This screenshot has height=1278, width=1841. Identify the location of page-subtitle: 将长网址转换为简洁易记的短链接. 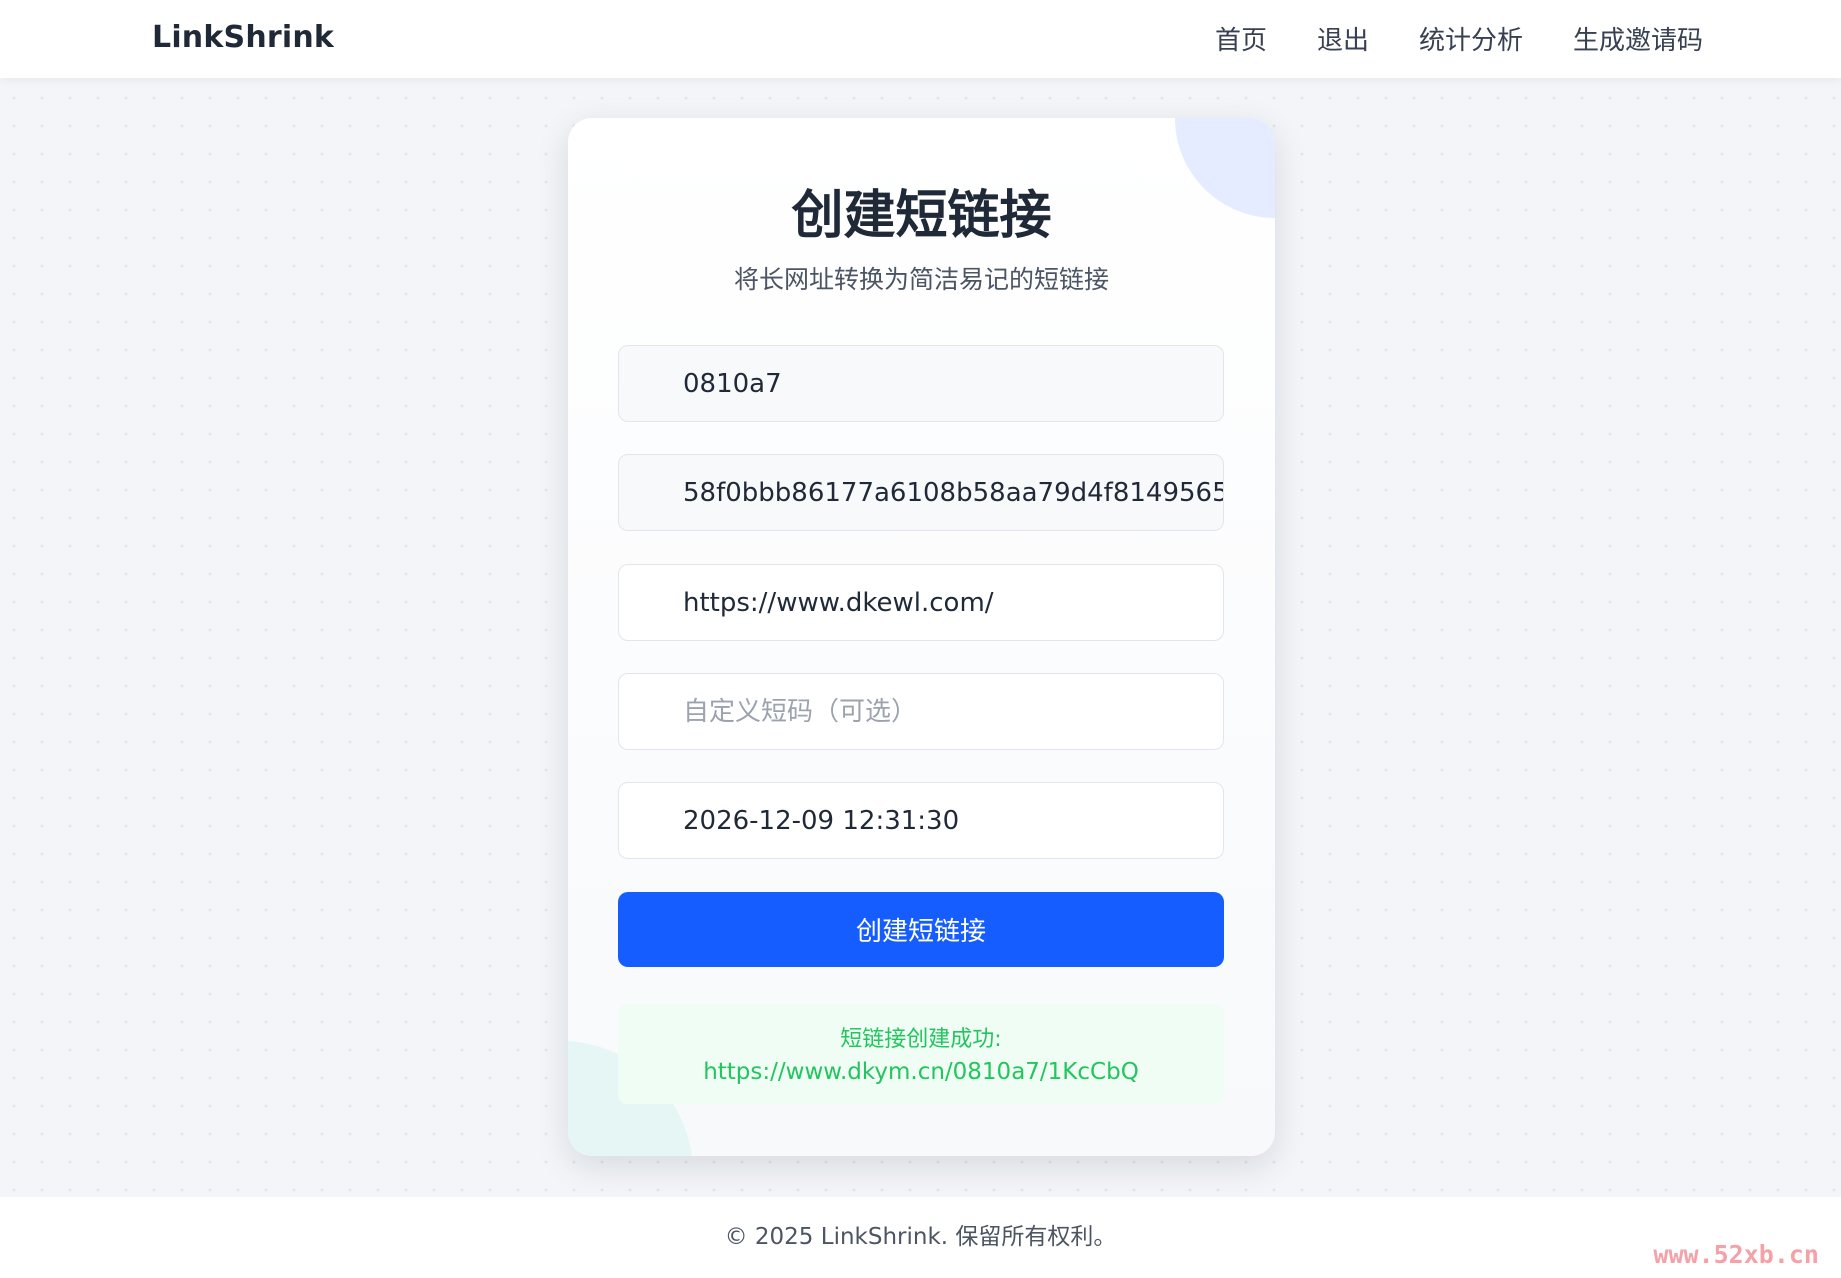
(921, 279).